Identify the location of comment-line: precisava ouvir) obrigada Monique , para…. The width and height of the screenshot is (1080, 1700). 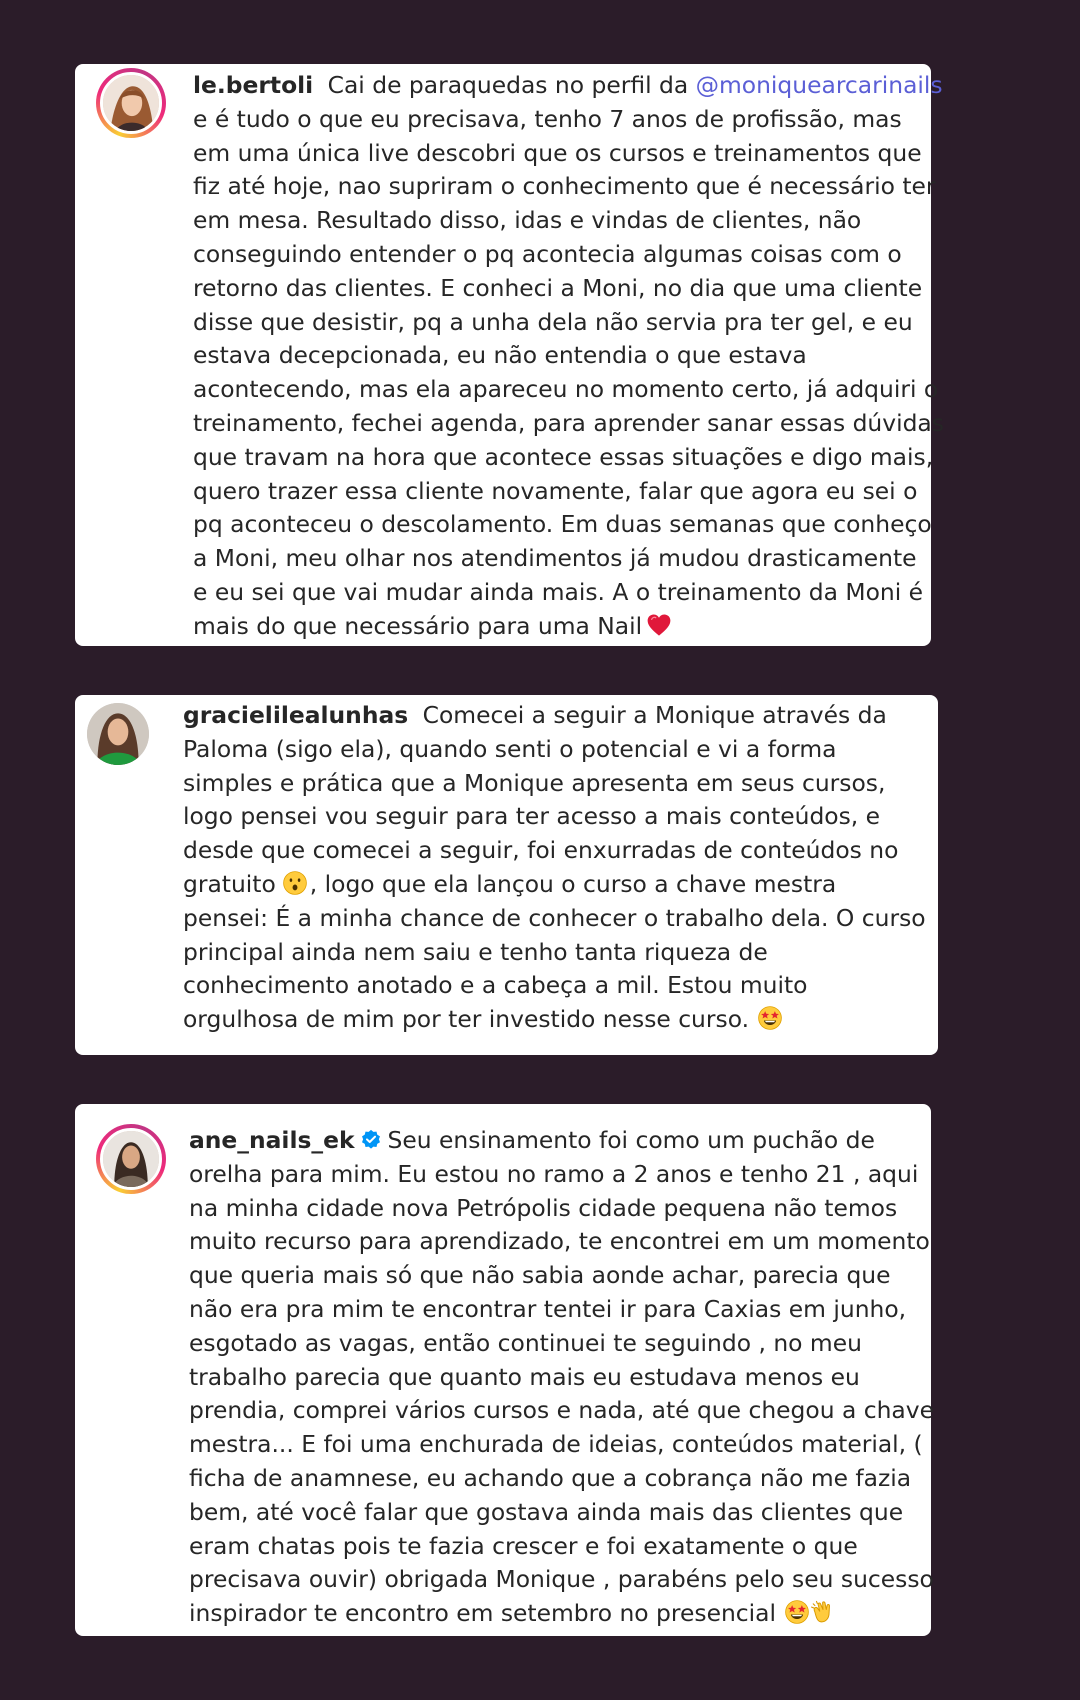
(561, 1579).